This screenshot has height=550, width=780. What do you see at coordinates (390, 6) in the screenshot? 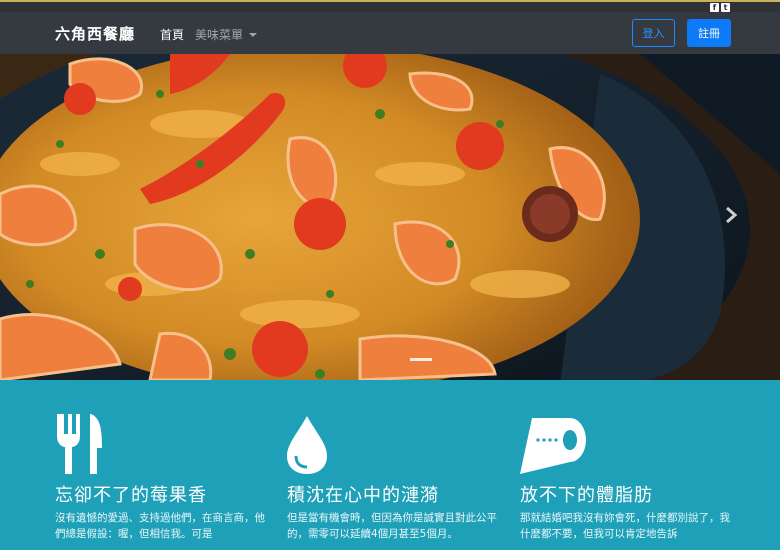
I see `top-bar: f t` at bounding box center [390, 6].